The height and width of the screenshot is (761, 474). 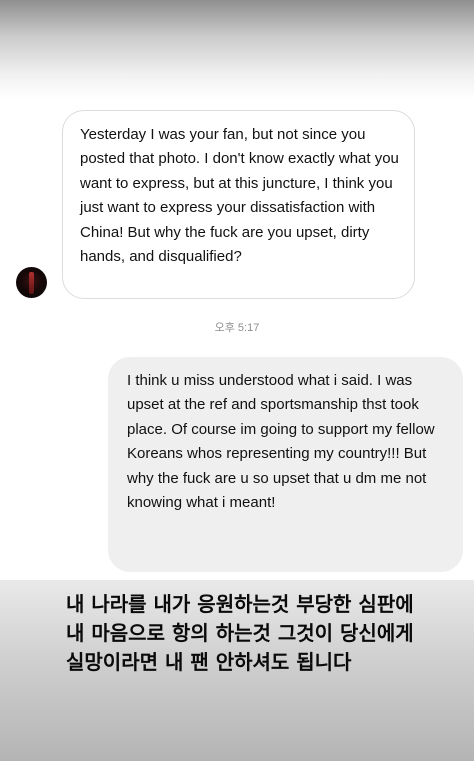 I want to click on message-timestamp: 오후 5:17, so click(x=237, y=328).